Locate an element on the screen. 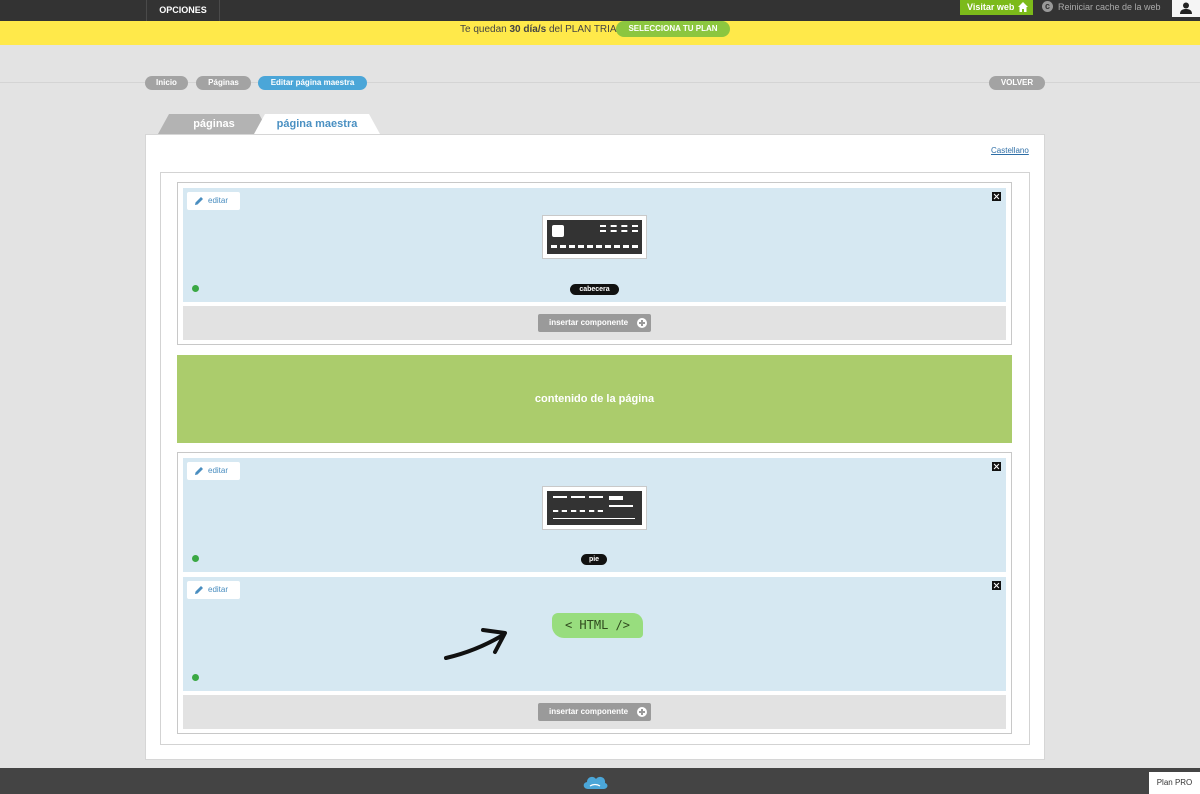 The width and height of the screenshot is (1200, 794). user-icon is located at coordinates (1186, 8).